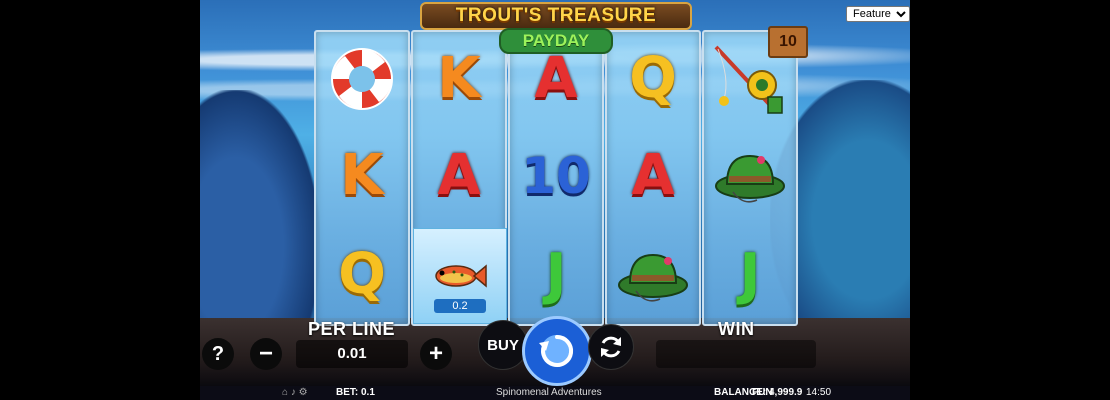 This screenshot has width=1110, height=400. I want to click on per-line-label: PER LINE, so click(352, 329).